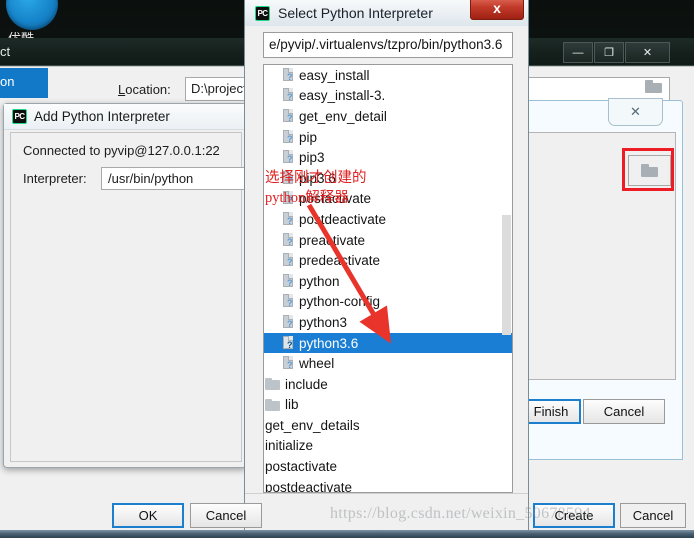 This screenshot has height=538, width=694. What do you see at coordinates (121, 150) in the screenshot?
I see `connection-status-text: Connected to pyvip@127.0.0.1:22` at bounding box center [121, 150].